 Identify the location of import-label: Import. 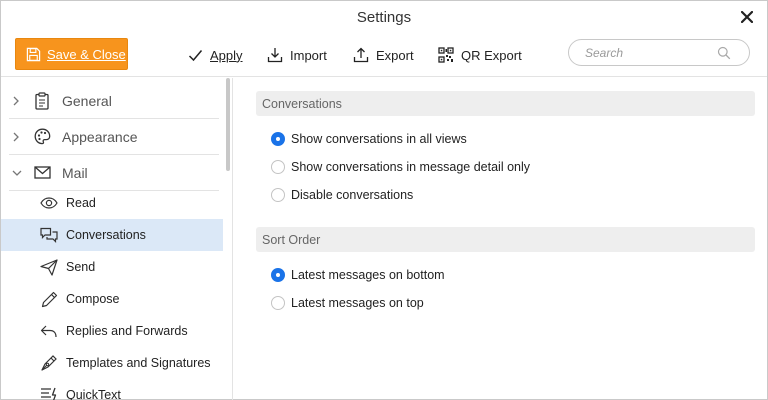
(308, 55).